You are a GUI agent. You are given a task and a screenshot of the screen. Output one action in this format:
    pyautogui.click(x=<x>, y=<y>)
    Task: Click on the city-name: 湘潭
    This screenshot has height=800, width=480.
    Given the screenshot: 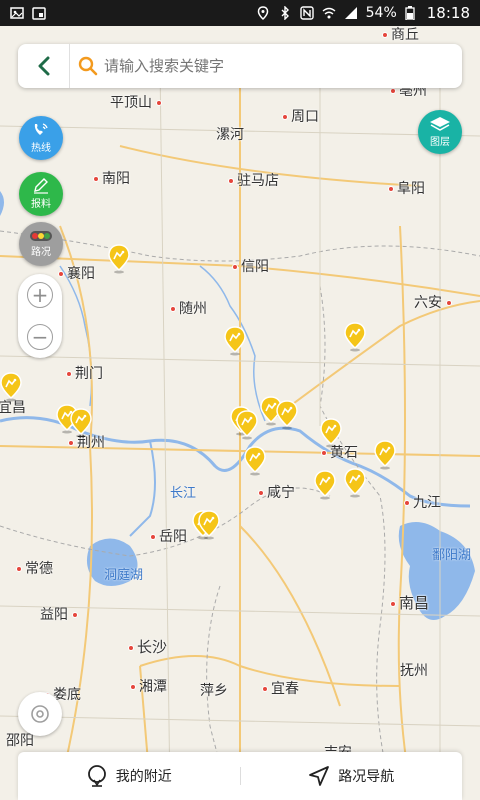 What is the action you would take?
    pyautogui.click(x=153, y=687)
    